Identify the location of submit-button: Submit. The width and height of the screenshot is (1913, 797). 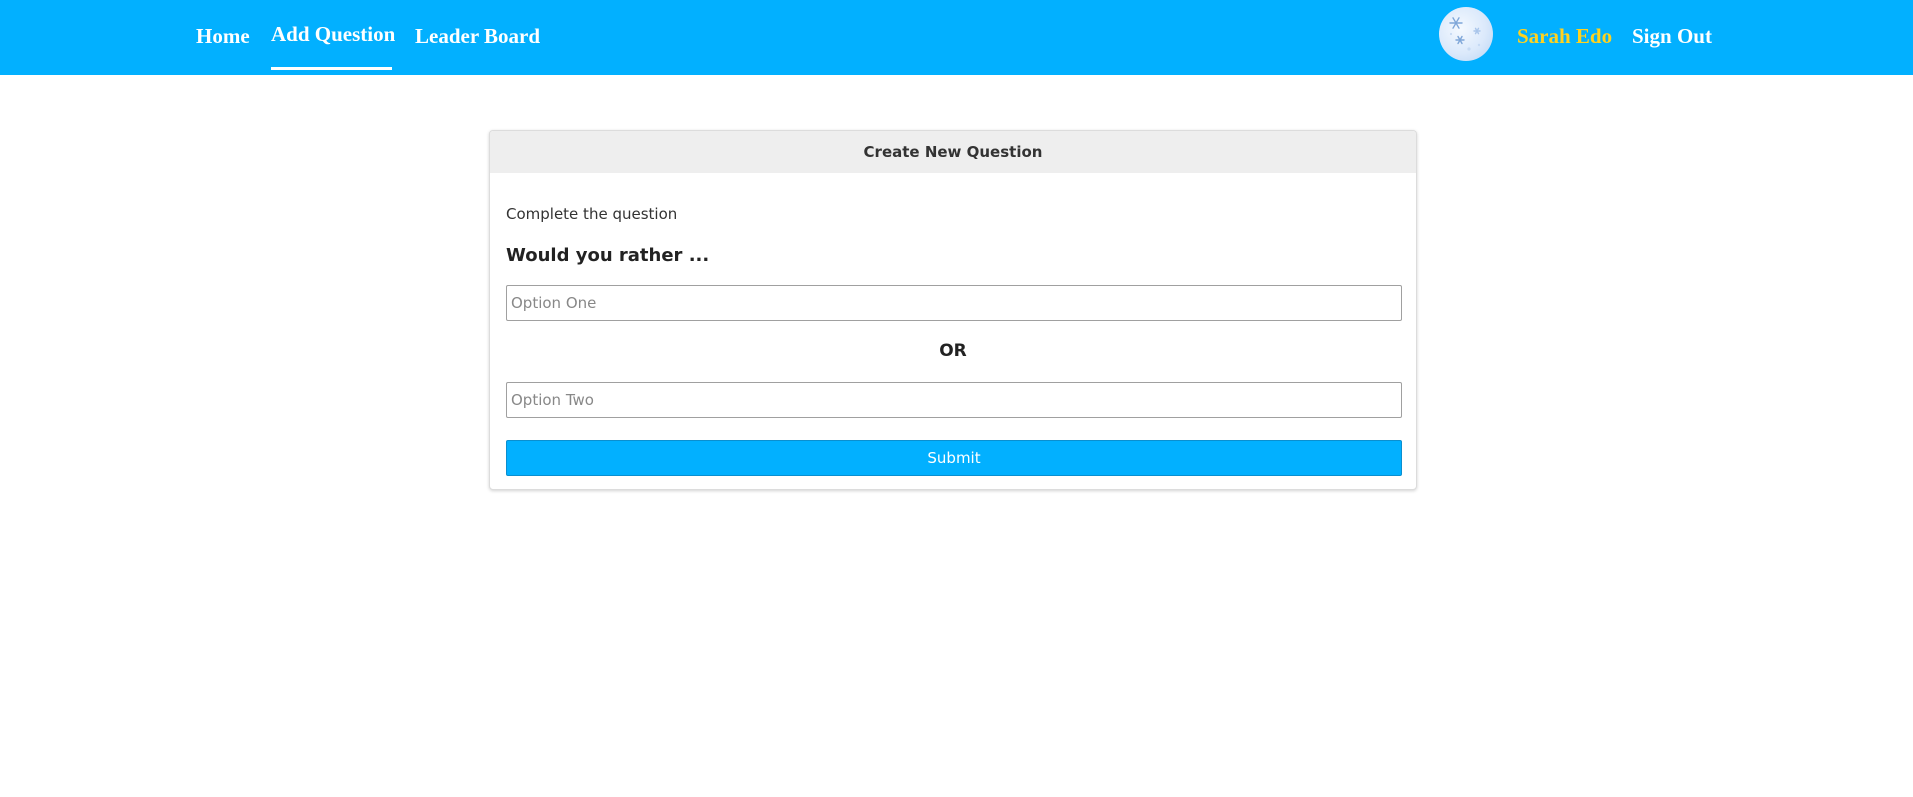
(954, 458).